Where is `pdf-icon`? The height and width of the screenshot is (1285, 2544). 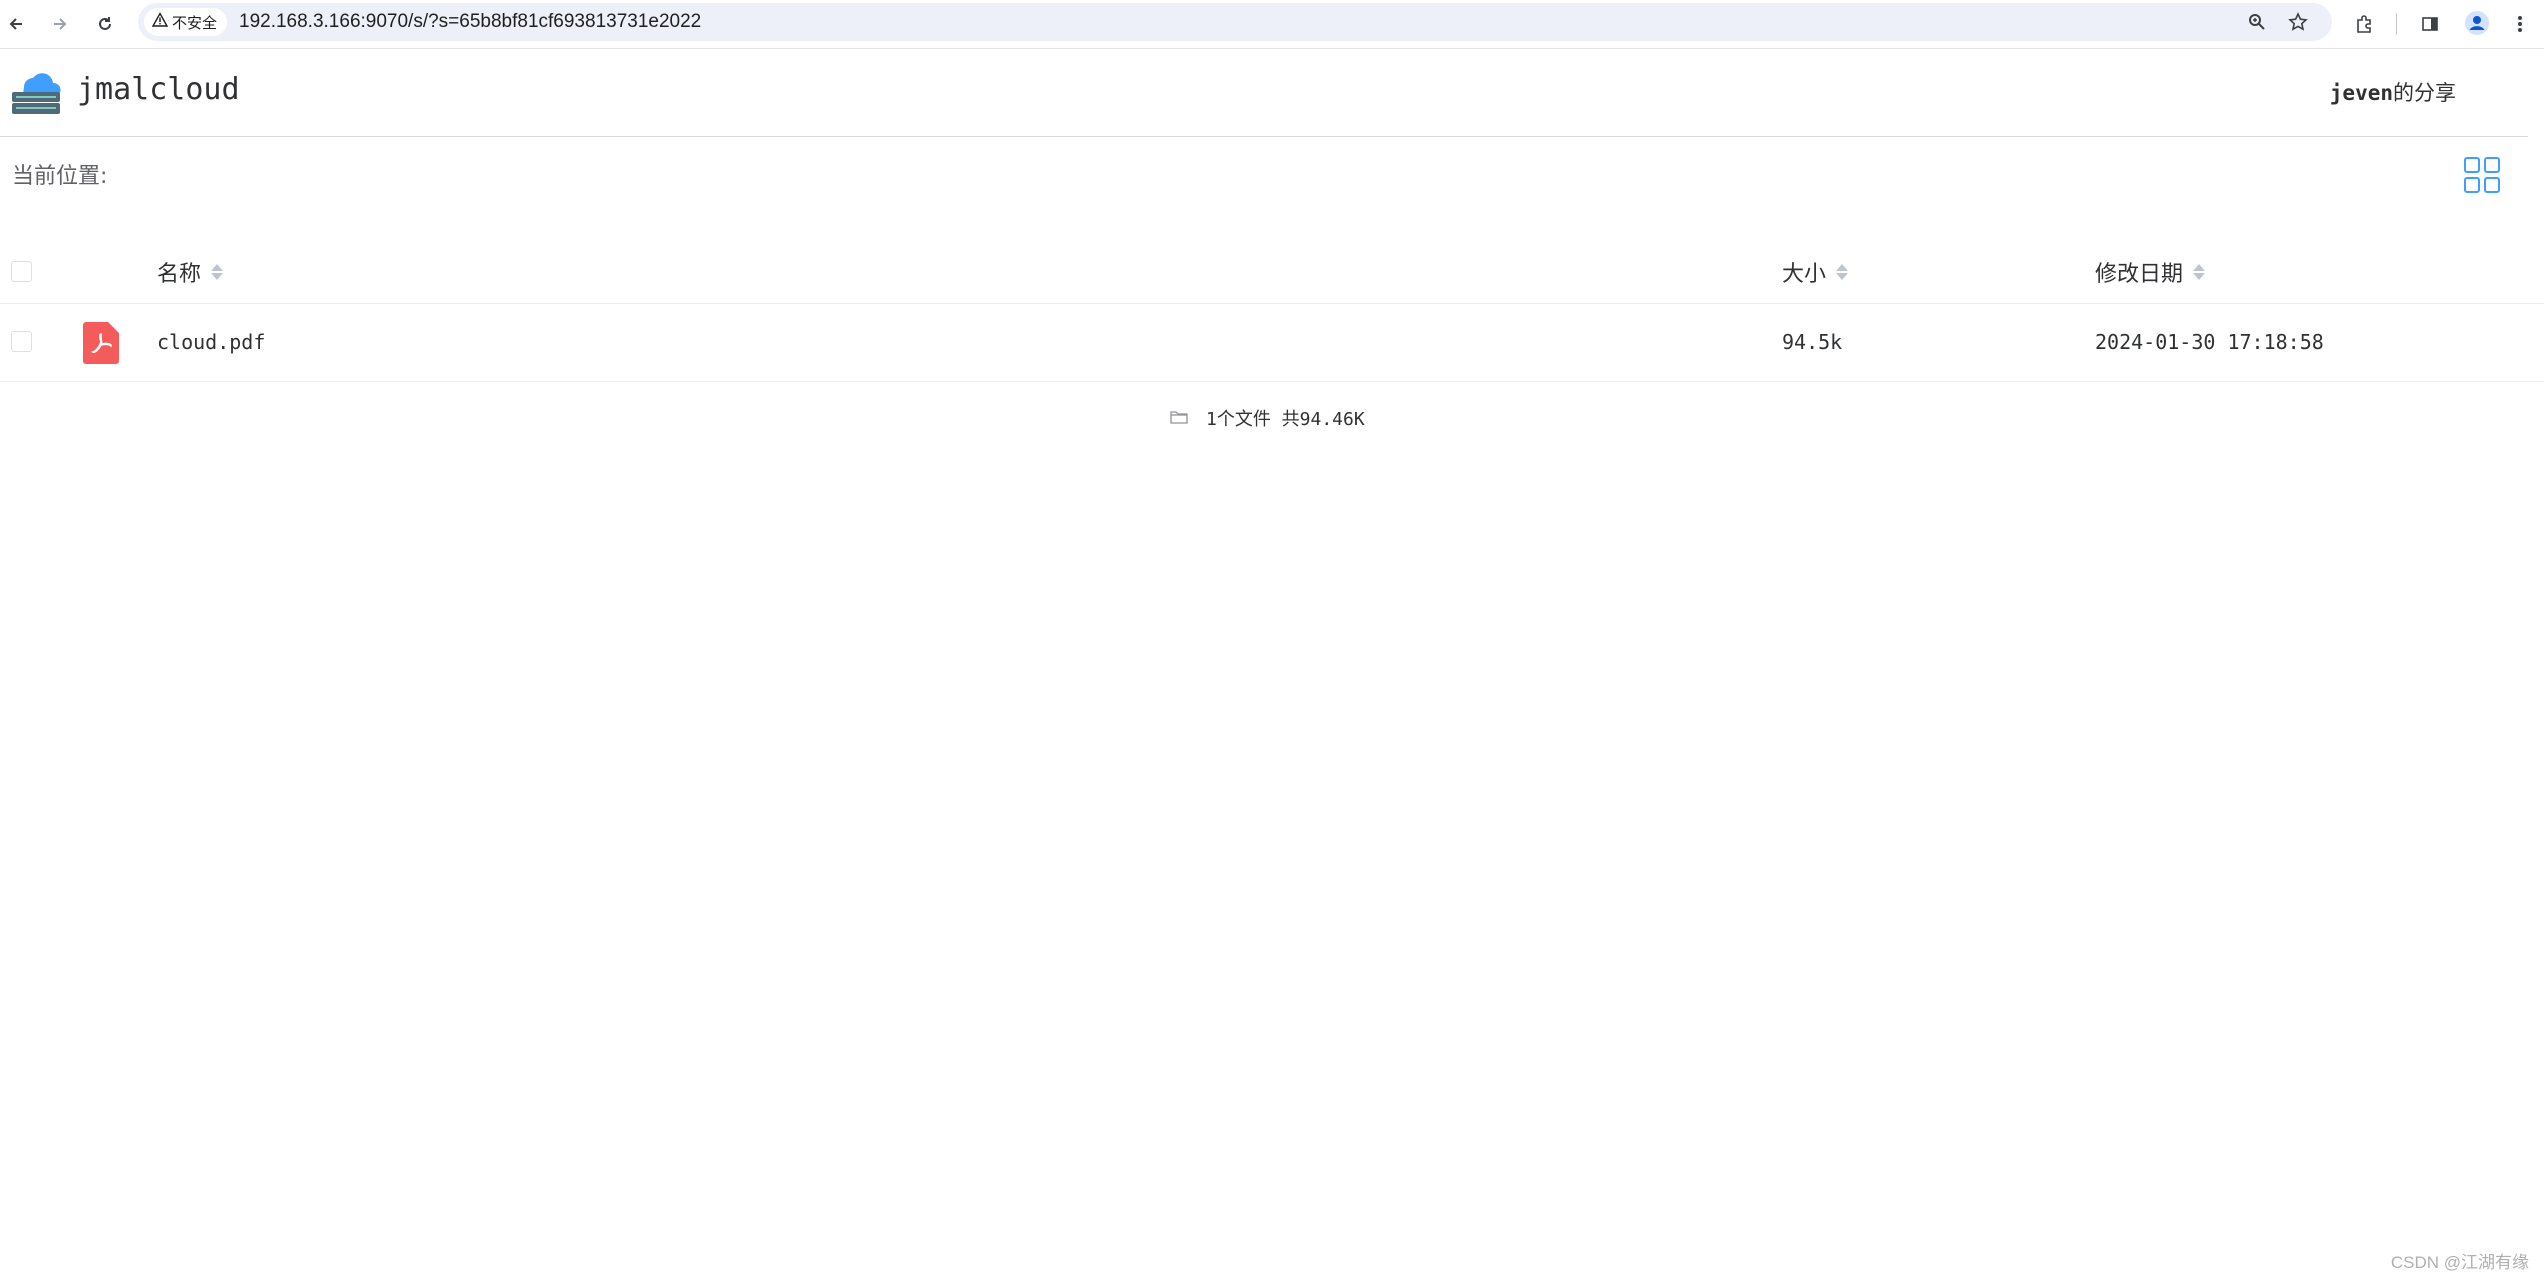 pdf-icon is located at coordinates (101, 343).